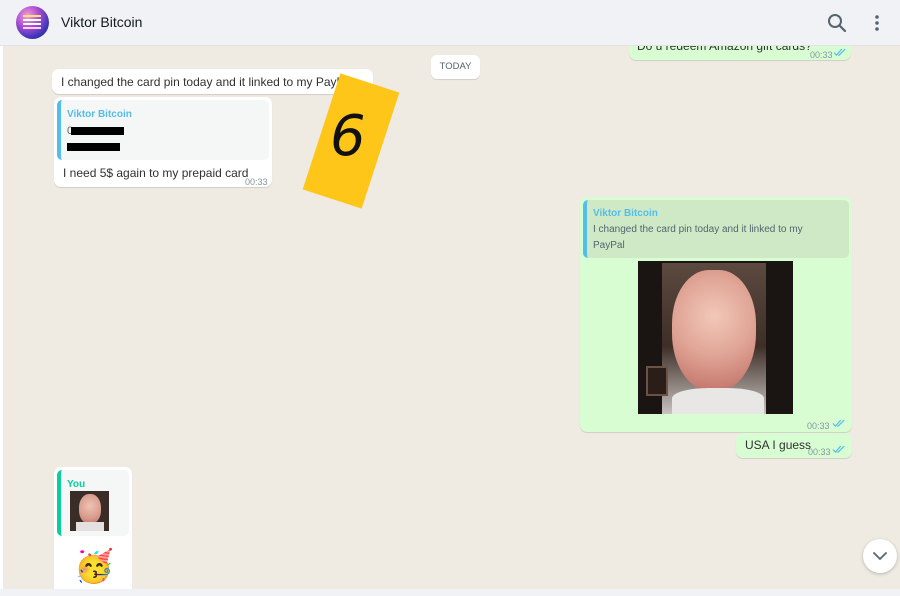  Describe the element at coordinates (450, 23) in the screenshot. I see `chat-header: Viktor Bitcoin` at that location.